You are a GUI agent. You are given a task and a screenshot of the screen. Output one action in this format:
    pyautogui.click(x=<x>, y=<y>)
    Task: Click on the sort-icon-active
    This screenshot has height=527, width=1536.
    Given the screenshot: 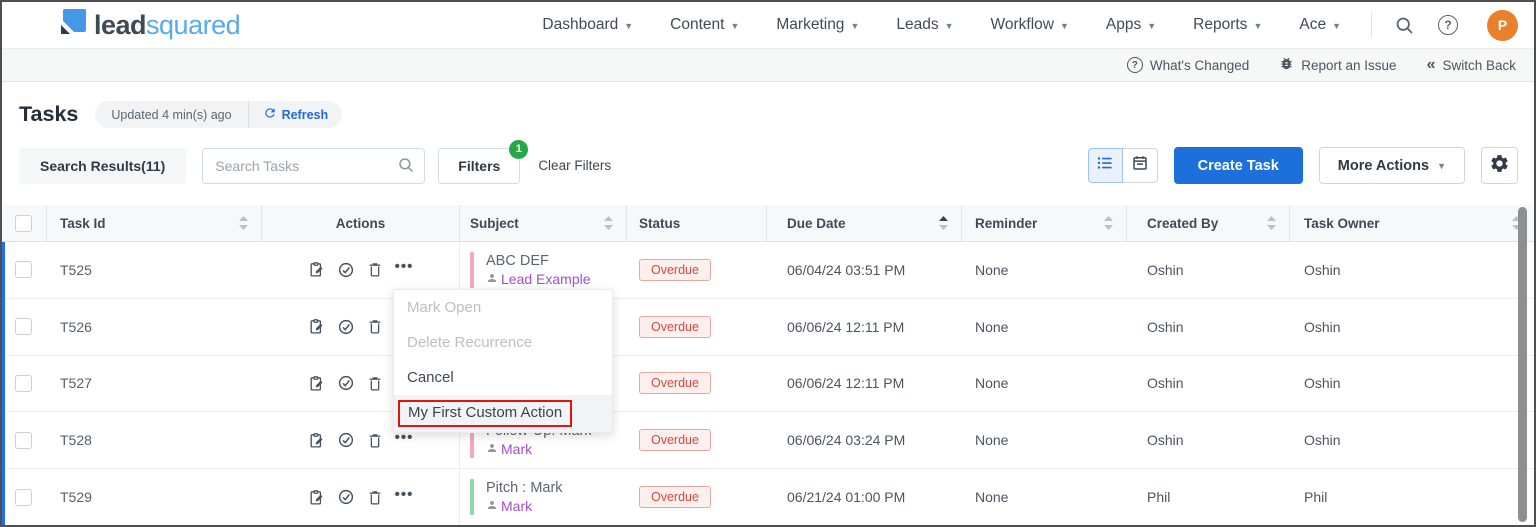 What is the action you would take?
    pyautogui.click(x=943, y=223)
    